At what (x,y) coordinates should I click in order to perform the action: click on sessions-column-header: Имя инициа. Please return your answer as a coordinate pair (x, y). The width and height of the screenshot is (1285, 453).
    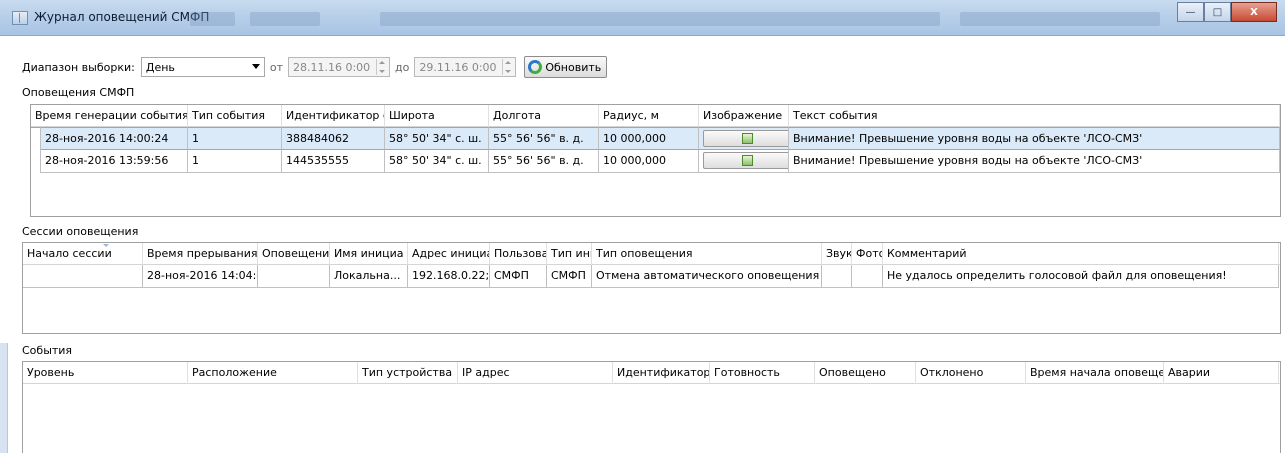
    Looking at the image, I should click on (369, 254).